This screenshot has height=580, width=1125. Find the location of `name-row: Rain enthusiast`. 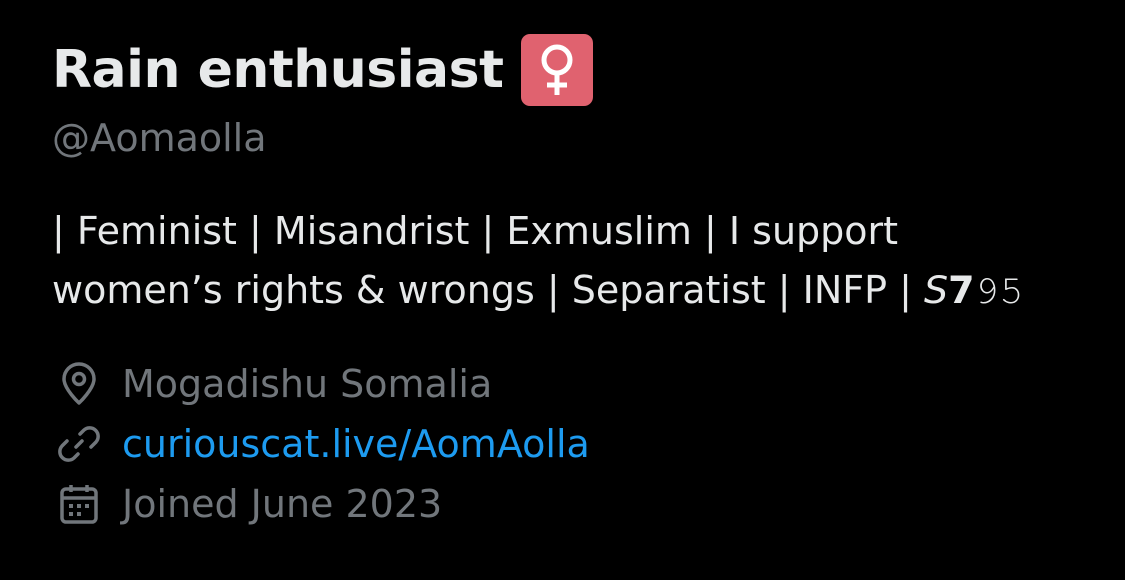

name-row: Rain enthusiast is located at coordinates (577, 70).